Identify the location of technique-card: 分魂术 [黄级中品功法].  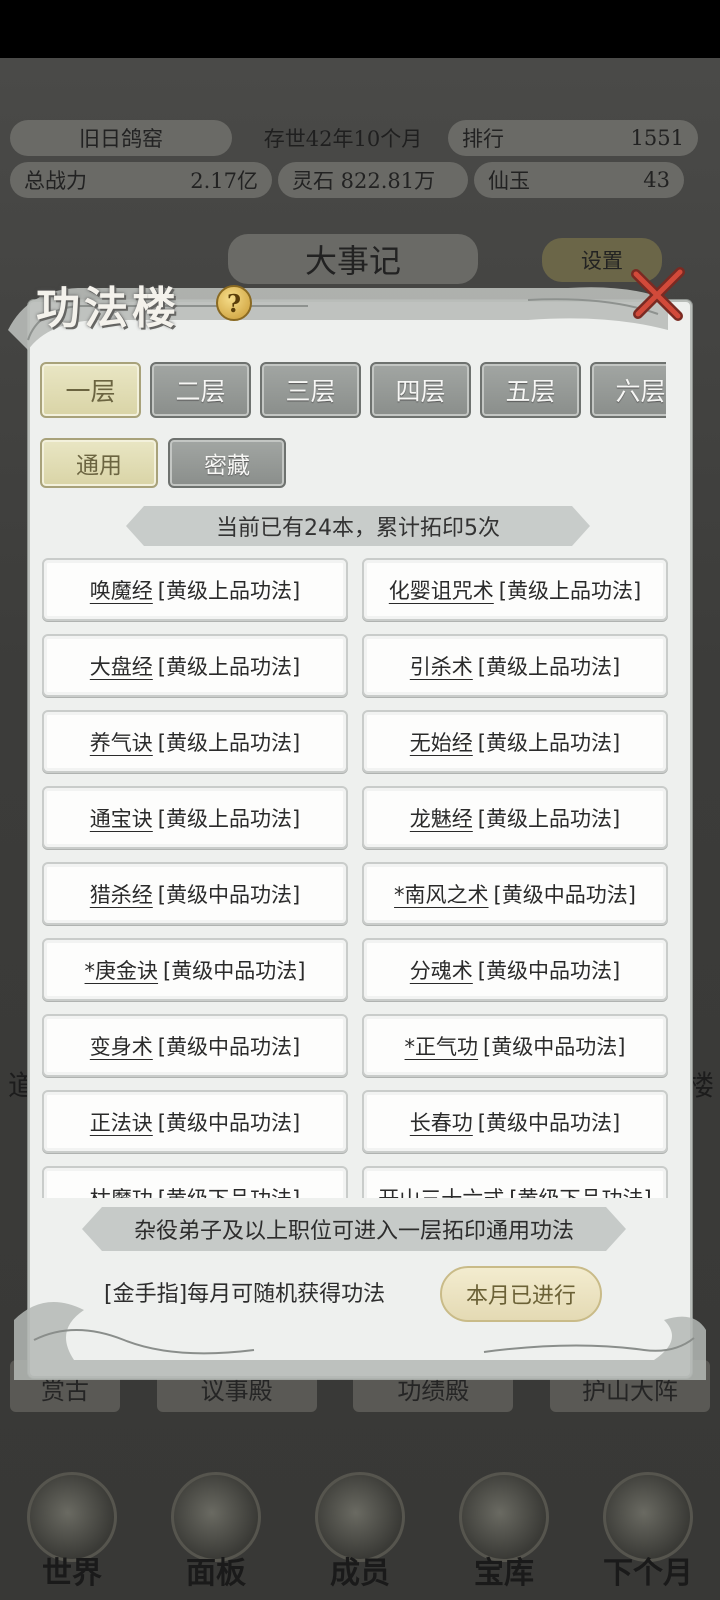
(515, 969).